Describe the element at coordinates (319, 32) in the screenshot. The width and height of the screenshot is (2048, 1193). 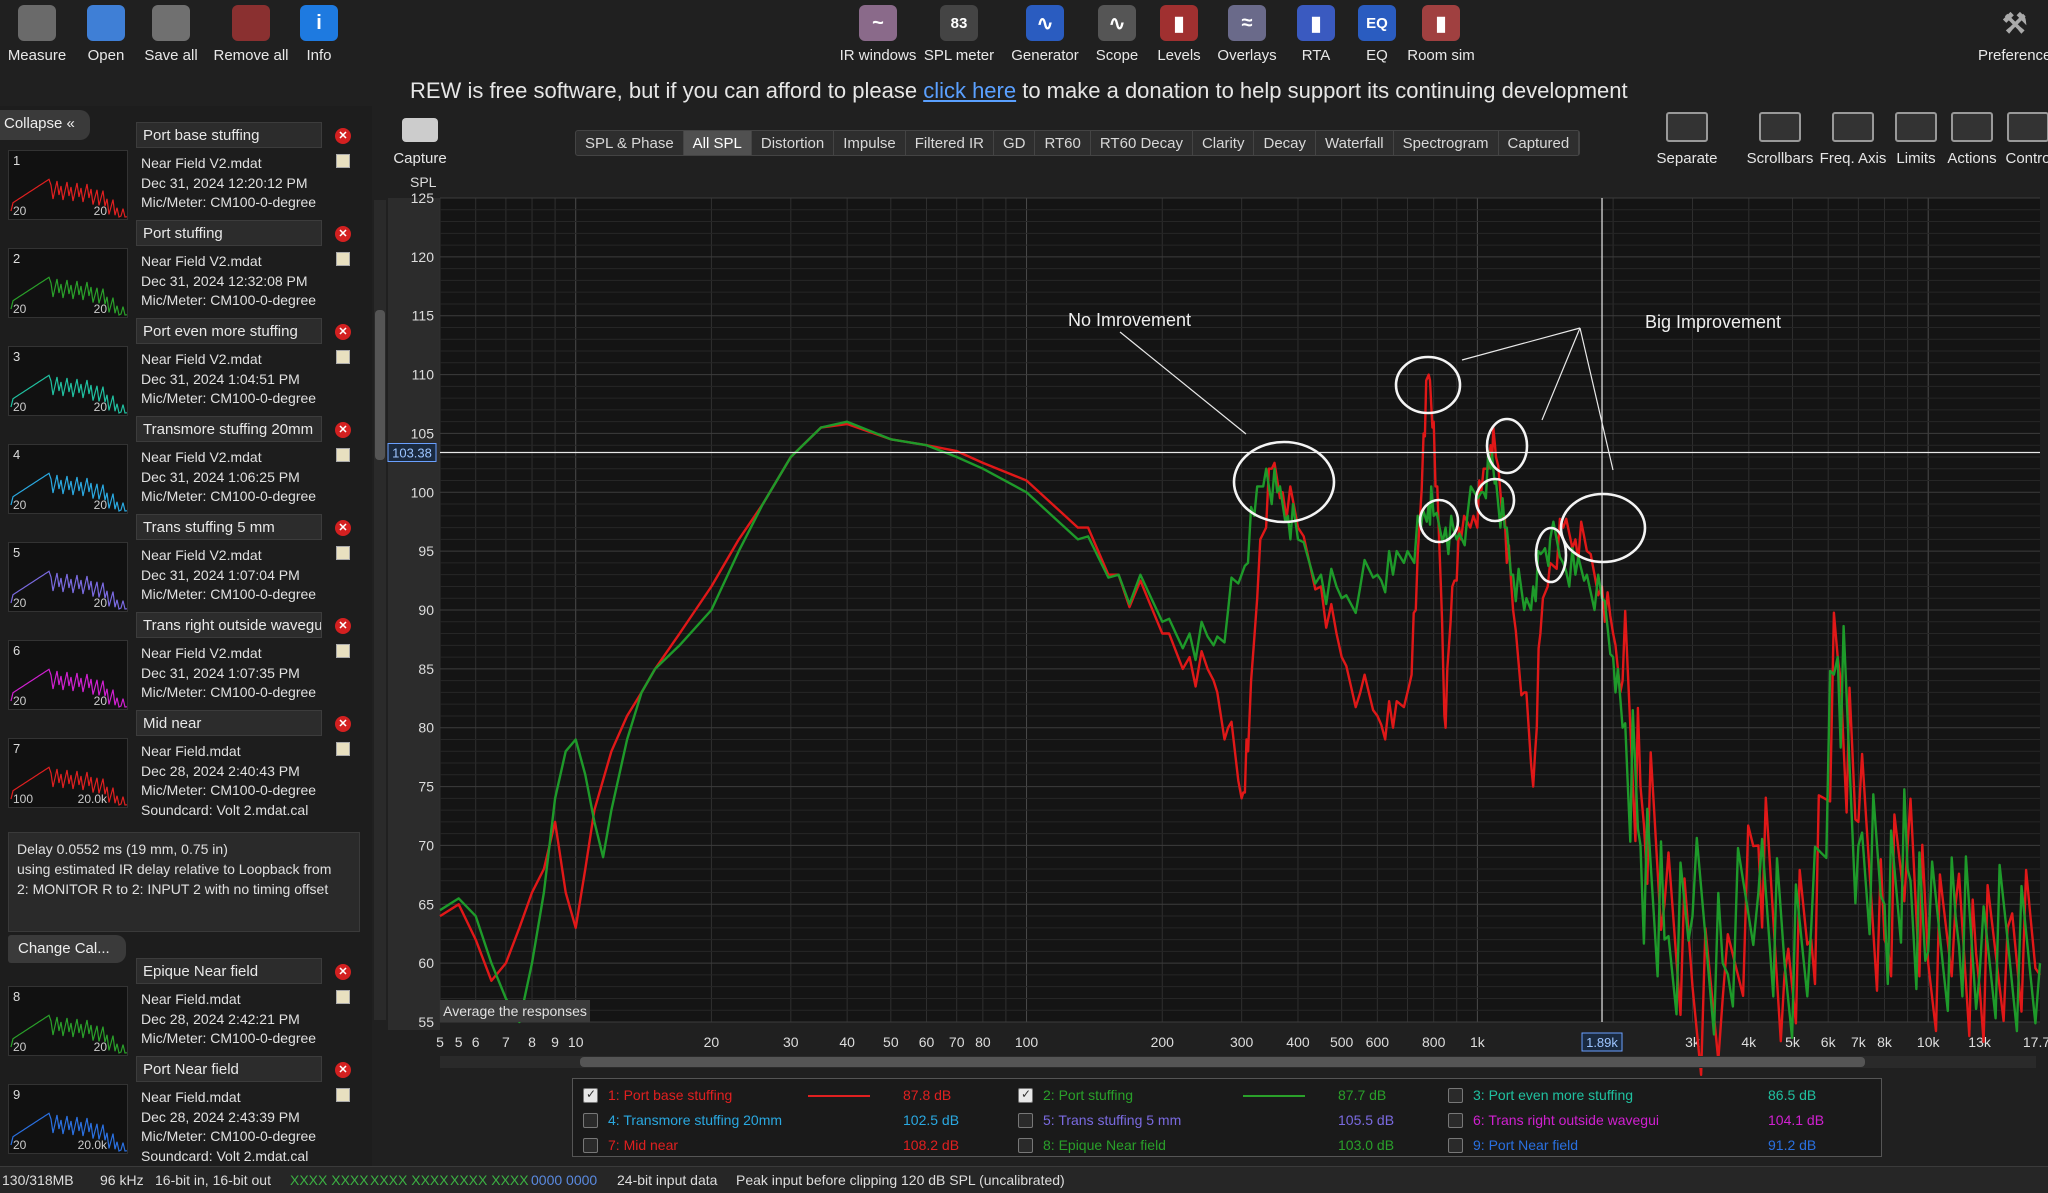
I see `info-button: i Info` at that location.